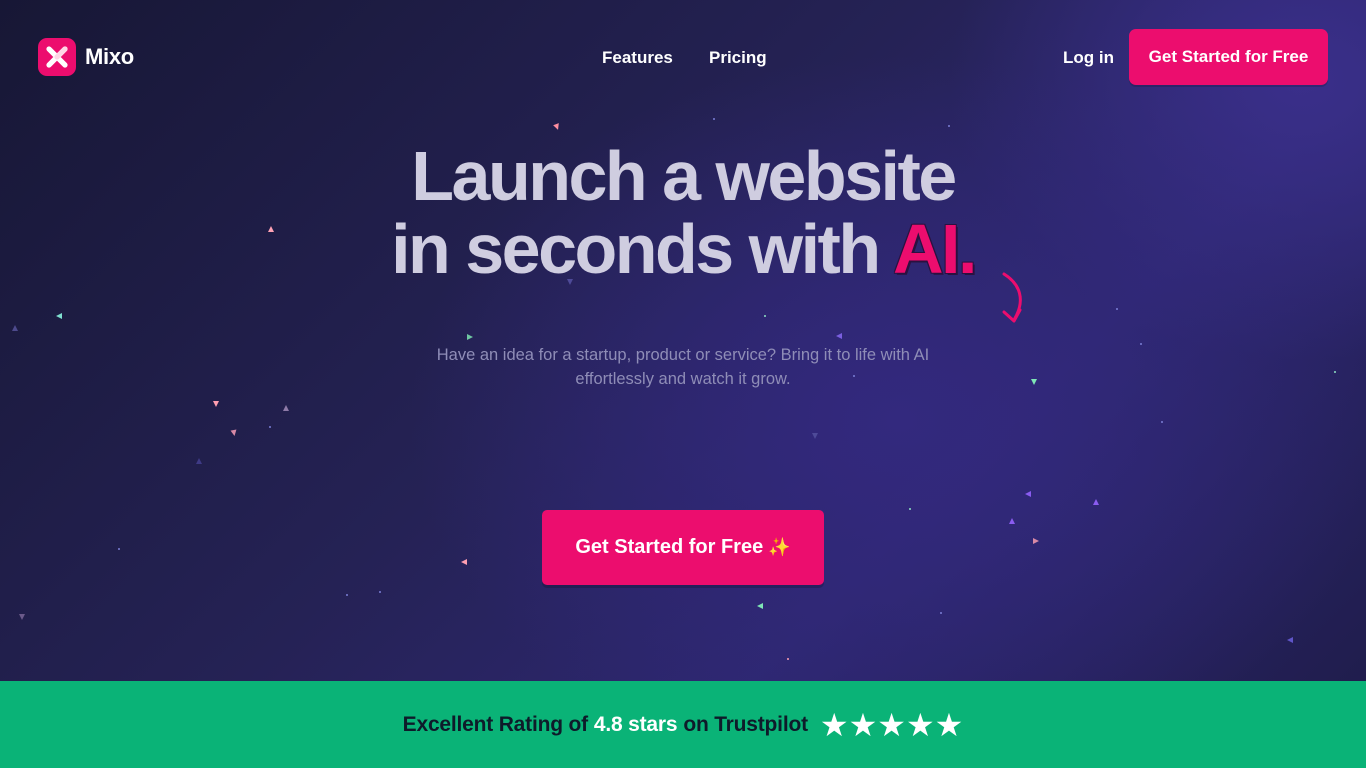  What do you see at coordinates (495, 724) in the screenshot?
I see `rating-prefix: Excellent Rating of` at bounding box center [495, 724].